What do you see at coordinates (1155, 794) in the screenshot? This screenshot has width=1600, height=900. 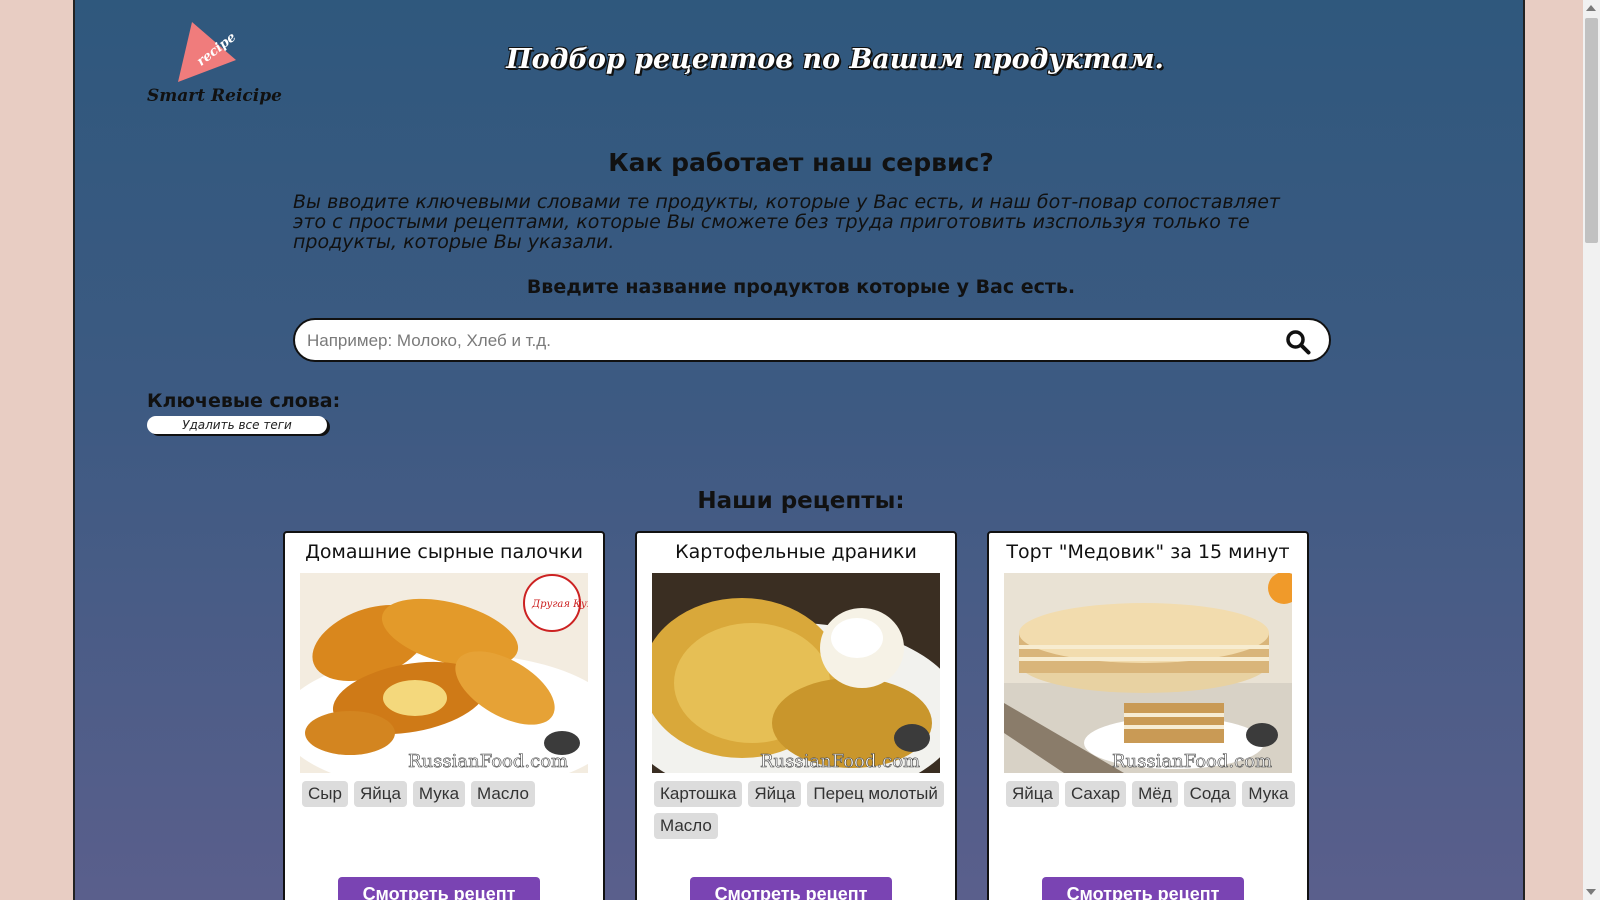 I see `recipe-tag: Мёд` at bounding box center [1155, 794].